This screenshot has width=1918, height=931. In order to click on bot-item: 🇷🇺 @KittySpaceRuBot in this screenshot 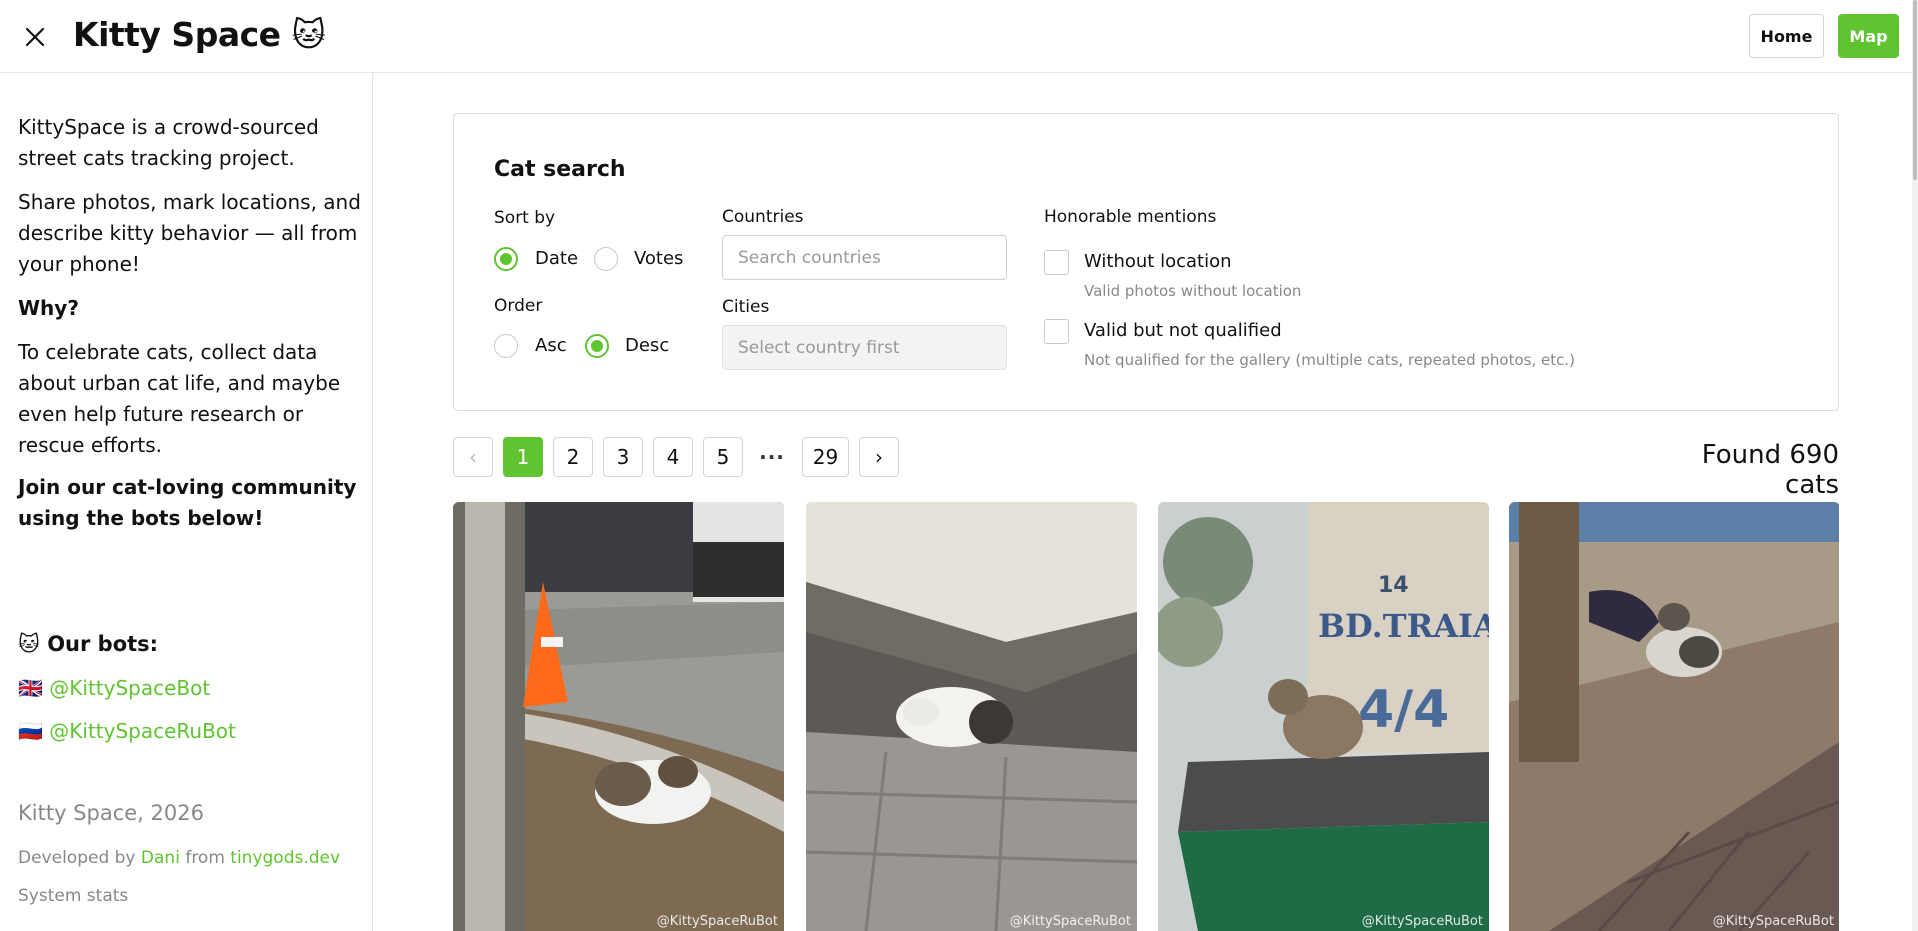, I will do `click(190, 731)`.